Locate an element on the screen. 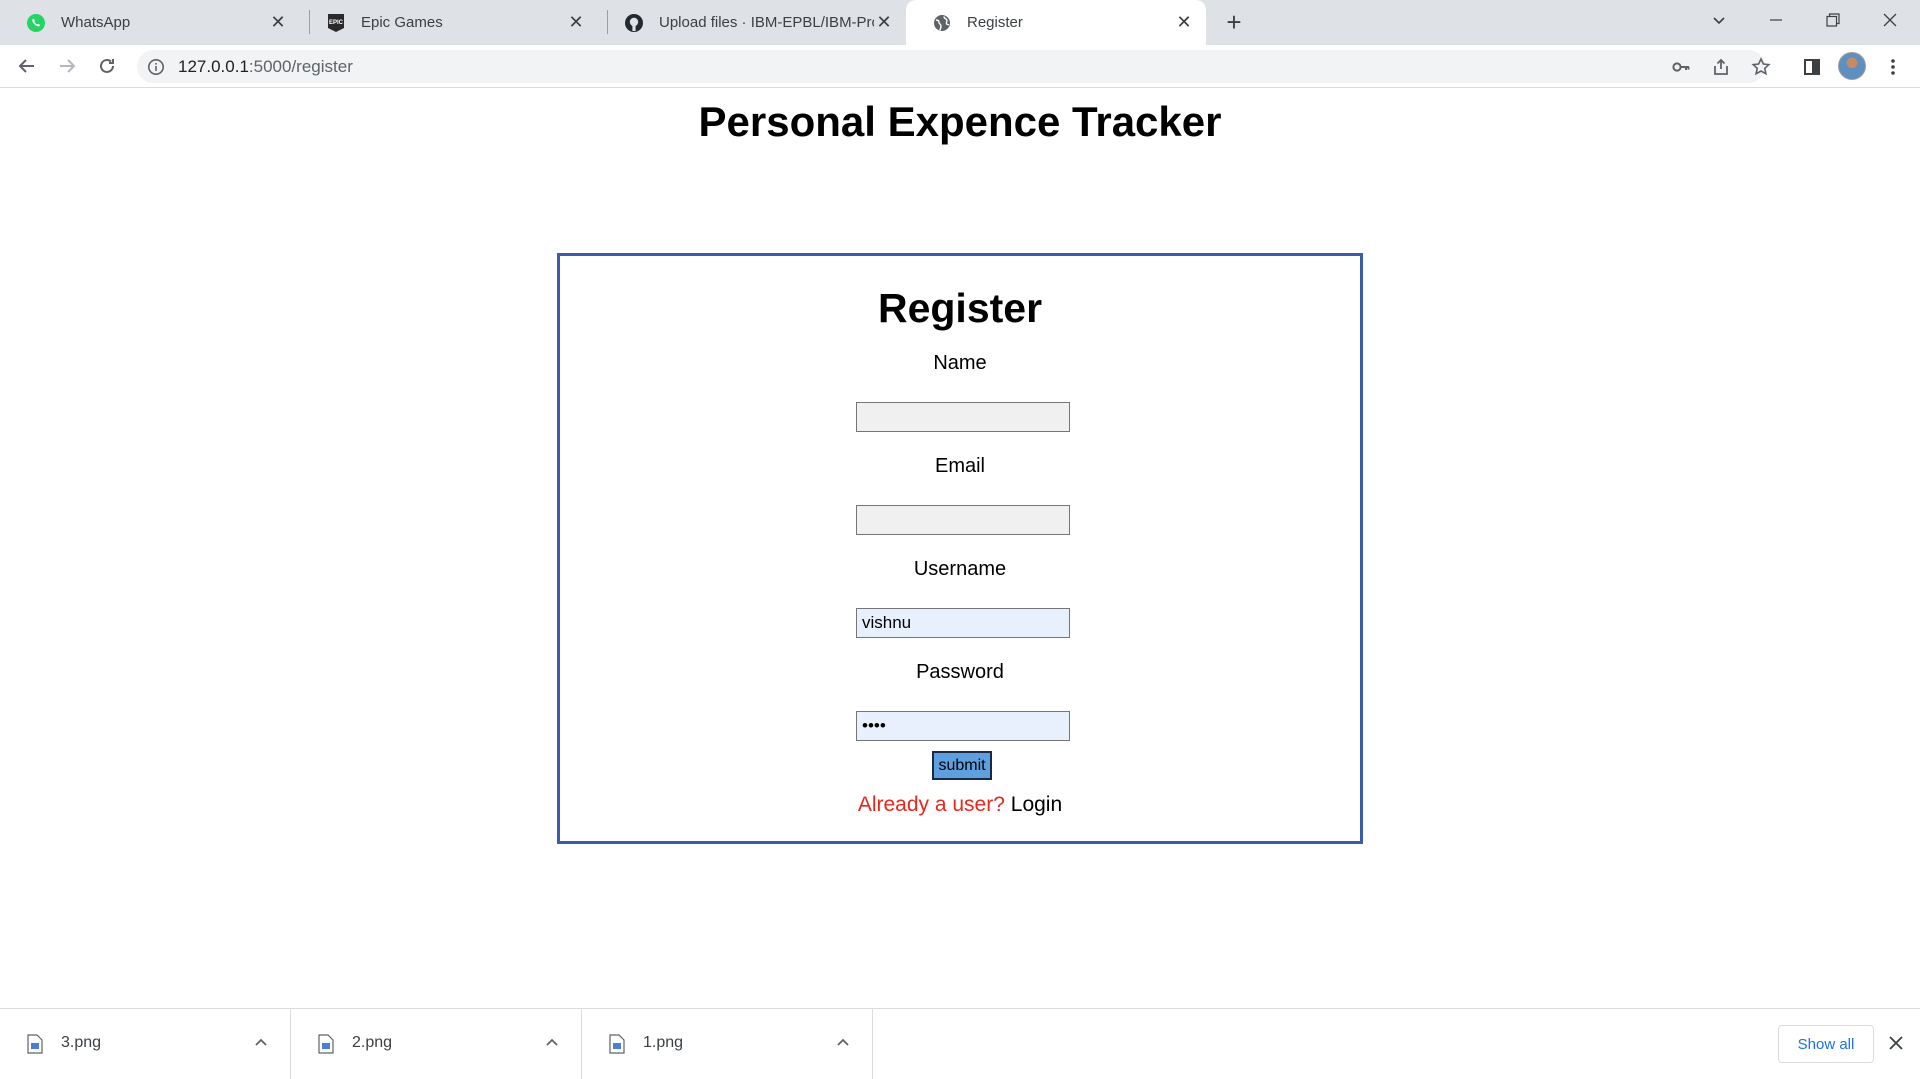 Image resolution: width=1920 pixels, height=1079 pixels. restore-icon is located at coordinates (1833, 20).